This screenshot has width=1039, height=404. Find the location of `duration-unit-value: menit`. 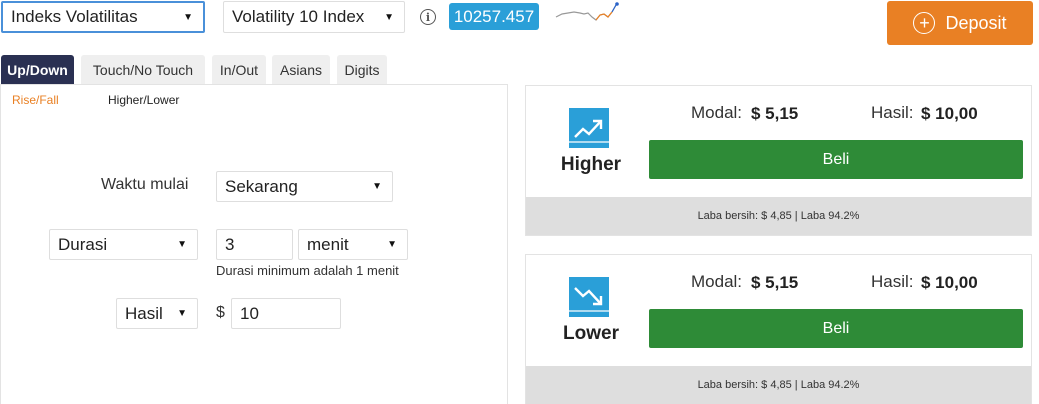

duration-unit-value: menit is located at coordinates (328, 244).